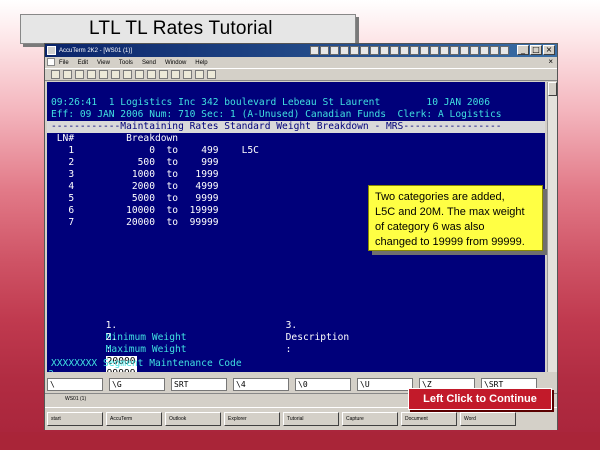 Image resolution: width=600 pixels, height=450 pixels. What do you see at coordinates (252, 419) in the screenshot?
I see `taskbar-item: Explorer` at bounding box center [252, 419].